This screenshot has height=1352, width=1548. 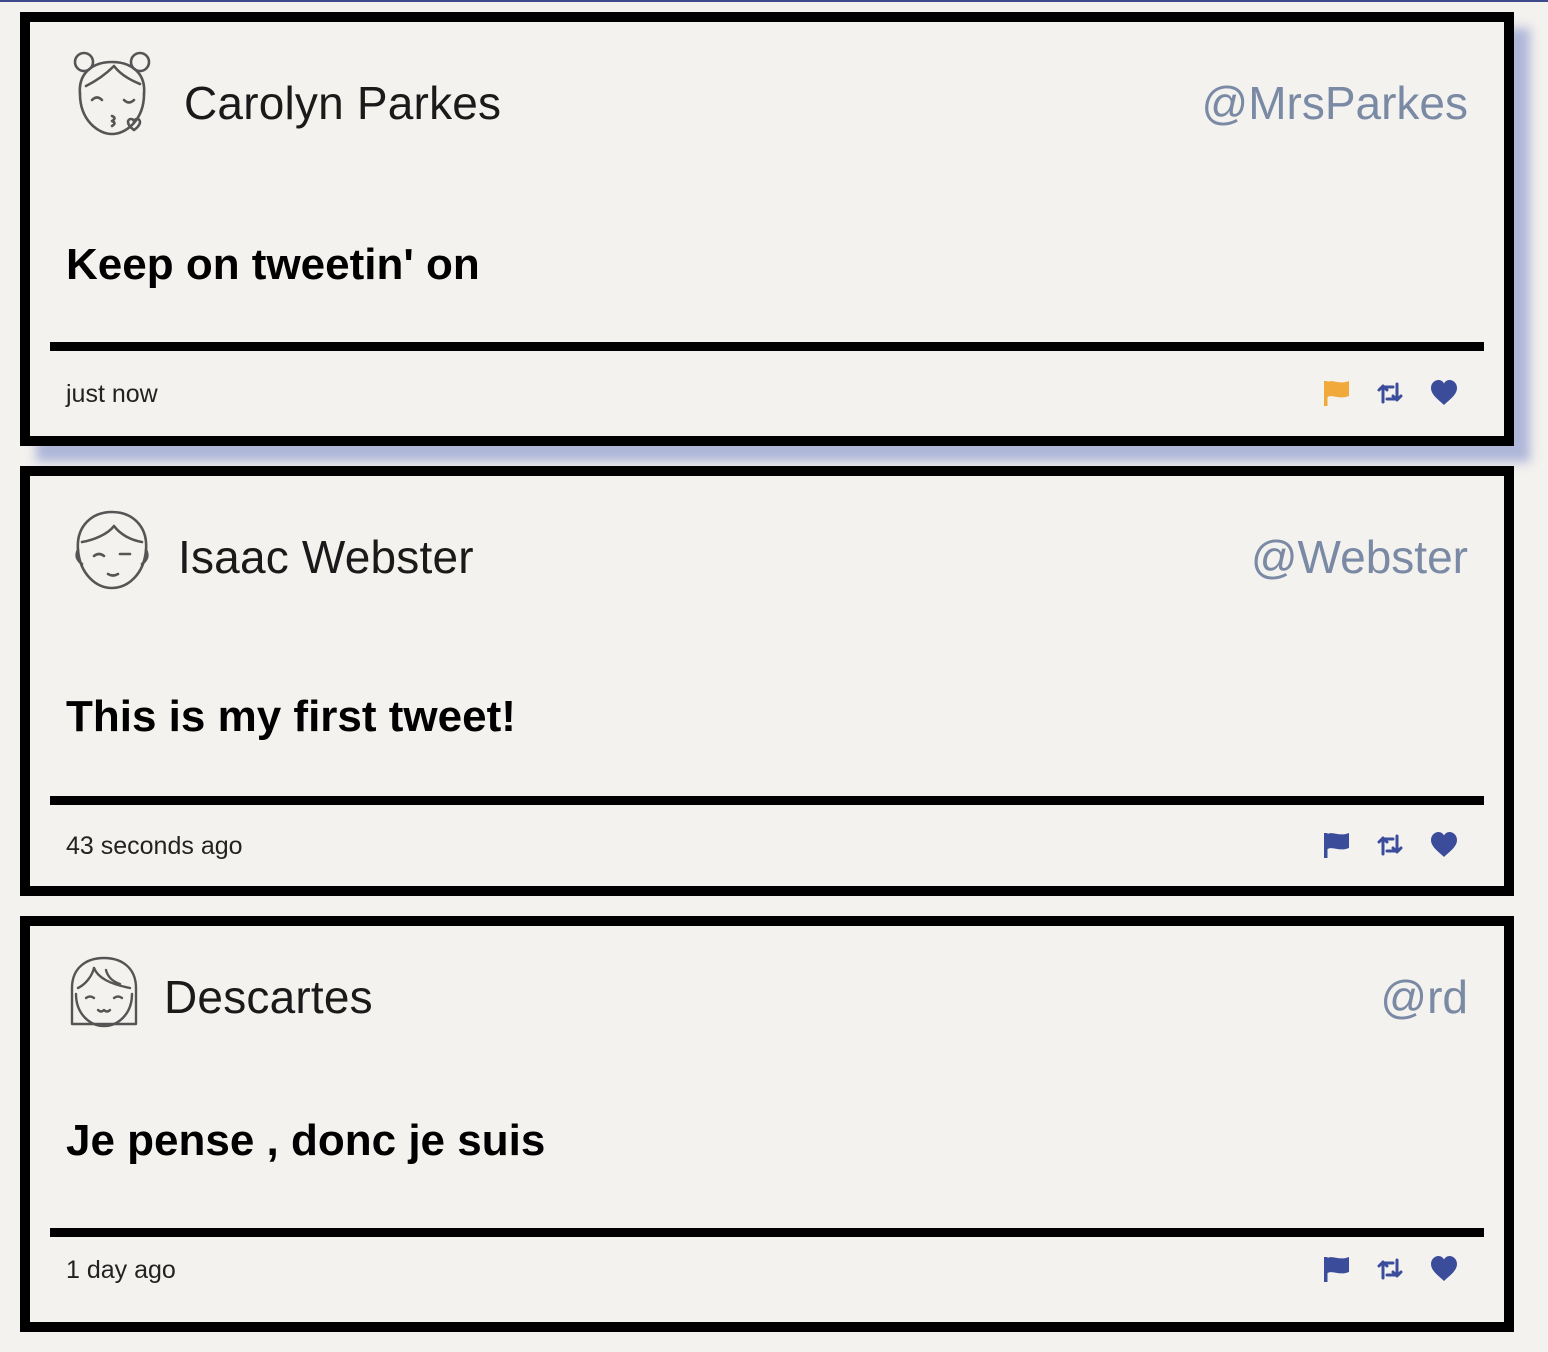 I want to click on user-handle: @Webster, so click(x=1359, y=557).